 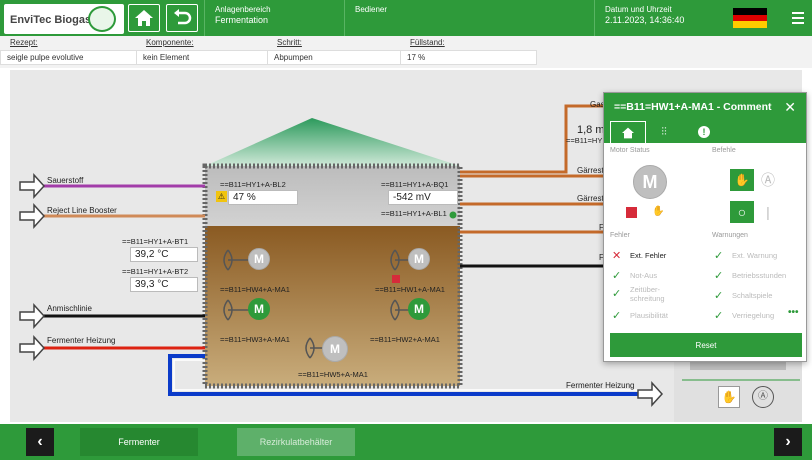 What do you see at coordinates (468, 57) in the screenshot?
I see `fuellstand-value: 17 %` at bounding box center [468, 57].